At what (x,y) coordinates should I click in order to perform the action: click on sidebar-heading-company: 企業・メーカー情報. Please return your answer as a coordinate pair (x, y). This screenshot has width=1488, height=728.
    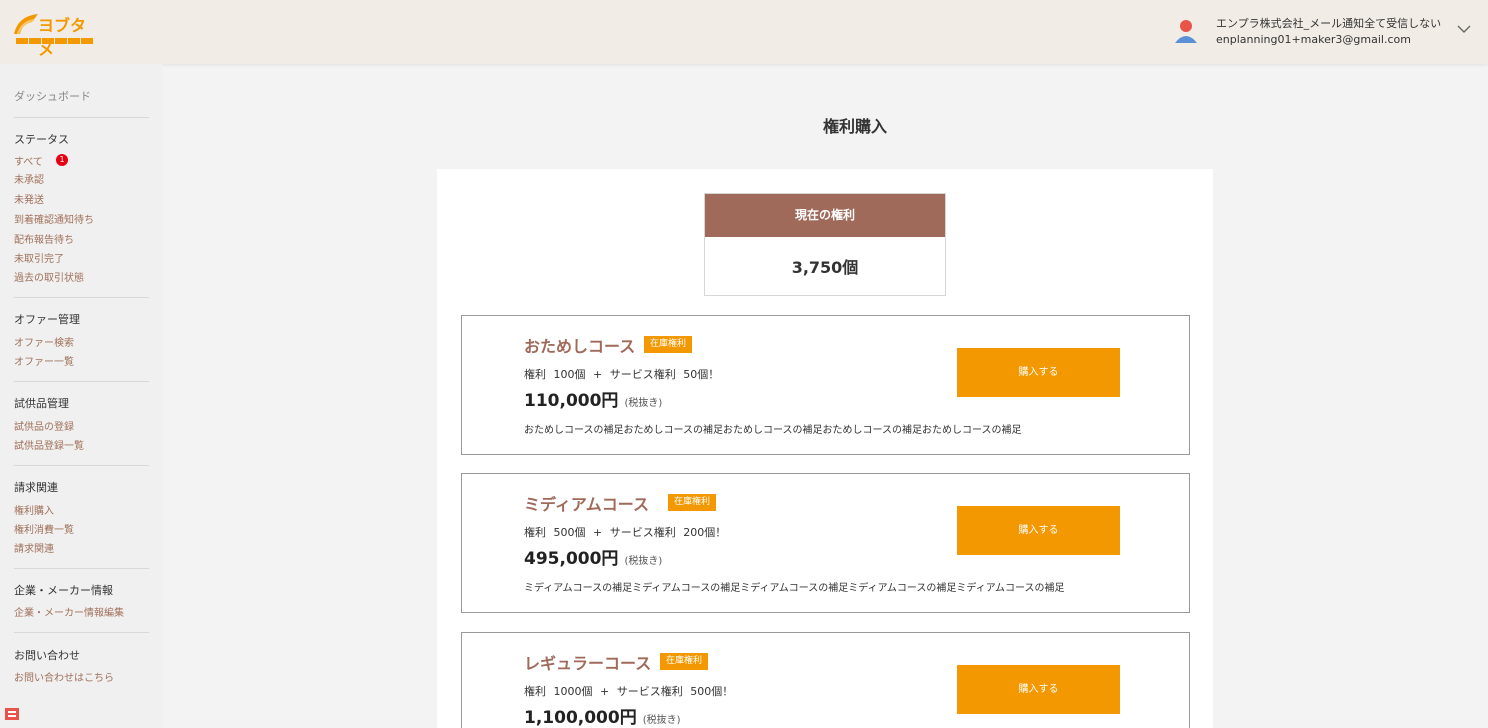
    Looking at the image, I should click on (63, 590).